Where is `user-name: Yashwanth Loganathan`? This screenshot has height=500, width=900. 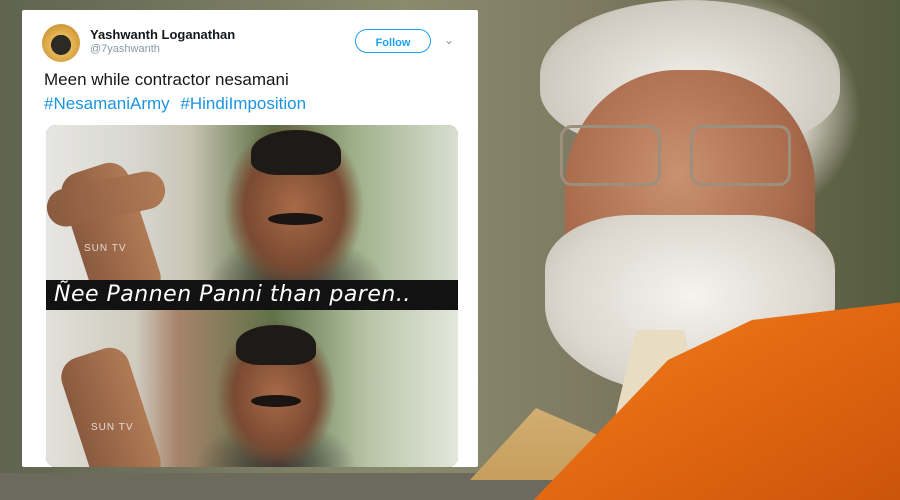
user-name: Yashwanth Loganathan is located at coordinates (162, 34).